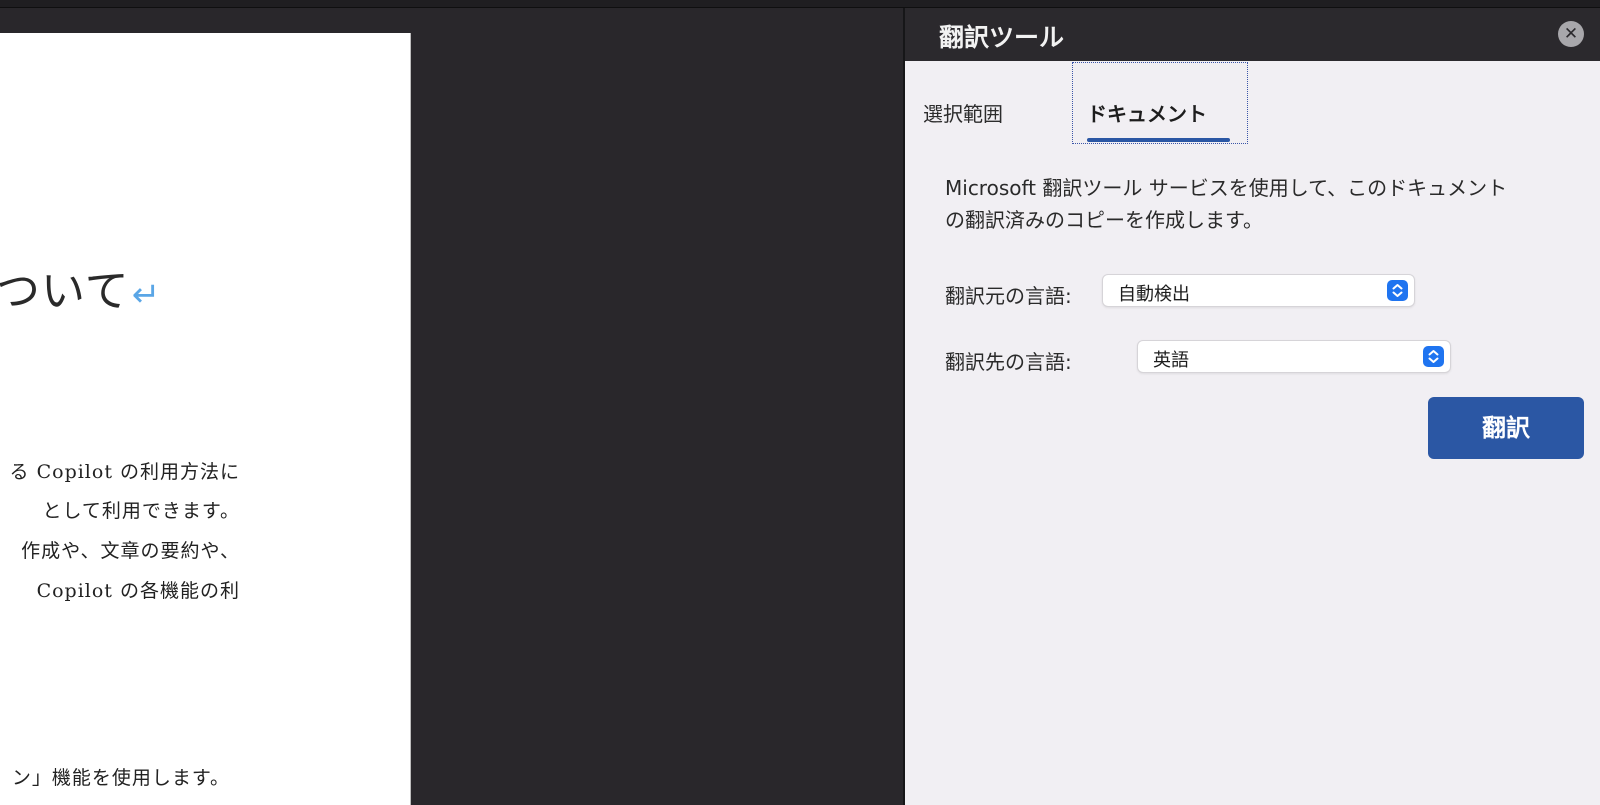 Image resolution: width=1600 pixels, height=805 pixels. Describe the element at coordinates (138, 591) in the screenshot. I see `document-text-line: Copilot の各機能の利` at that location.